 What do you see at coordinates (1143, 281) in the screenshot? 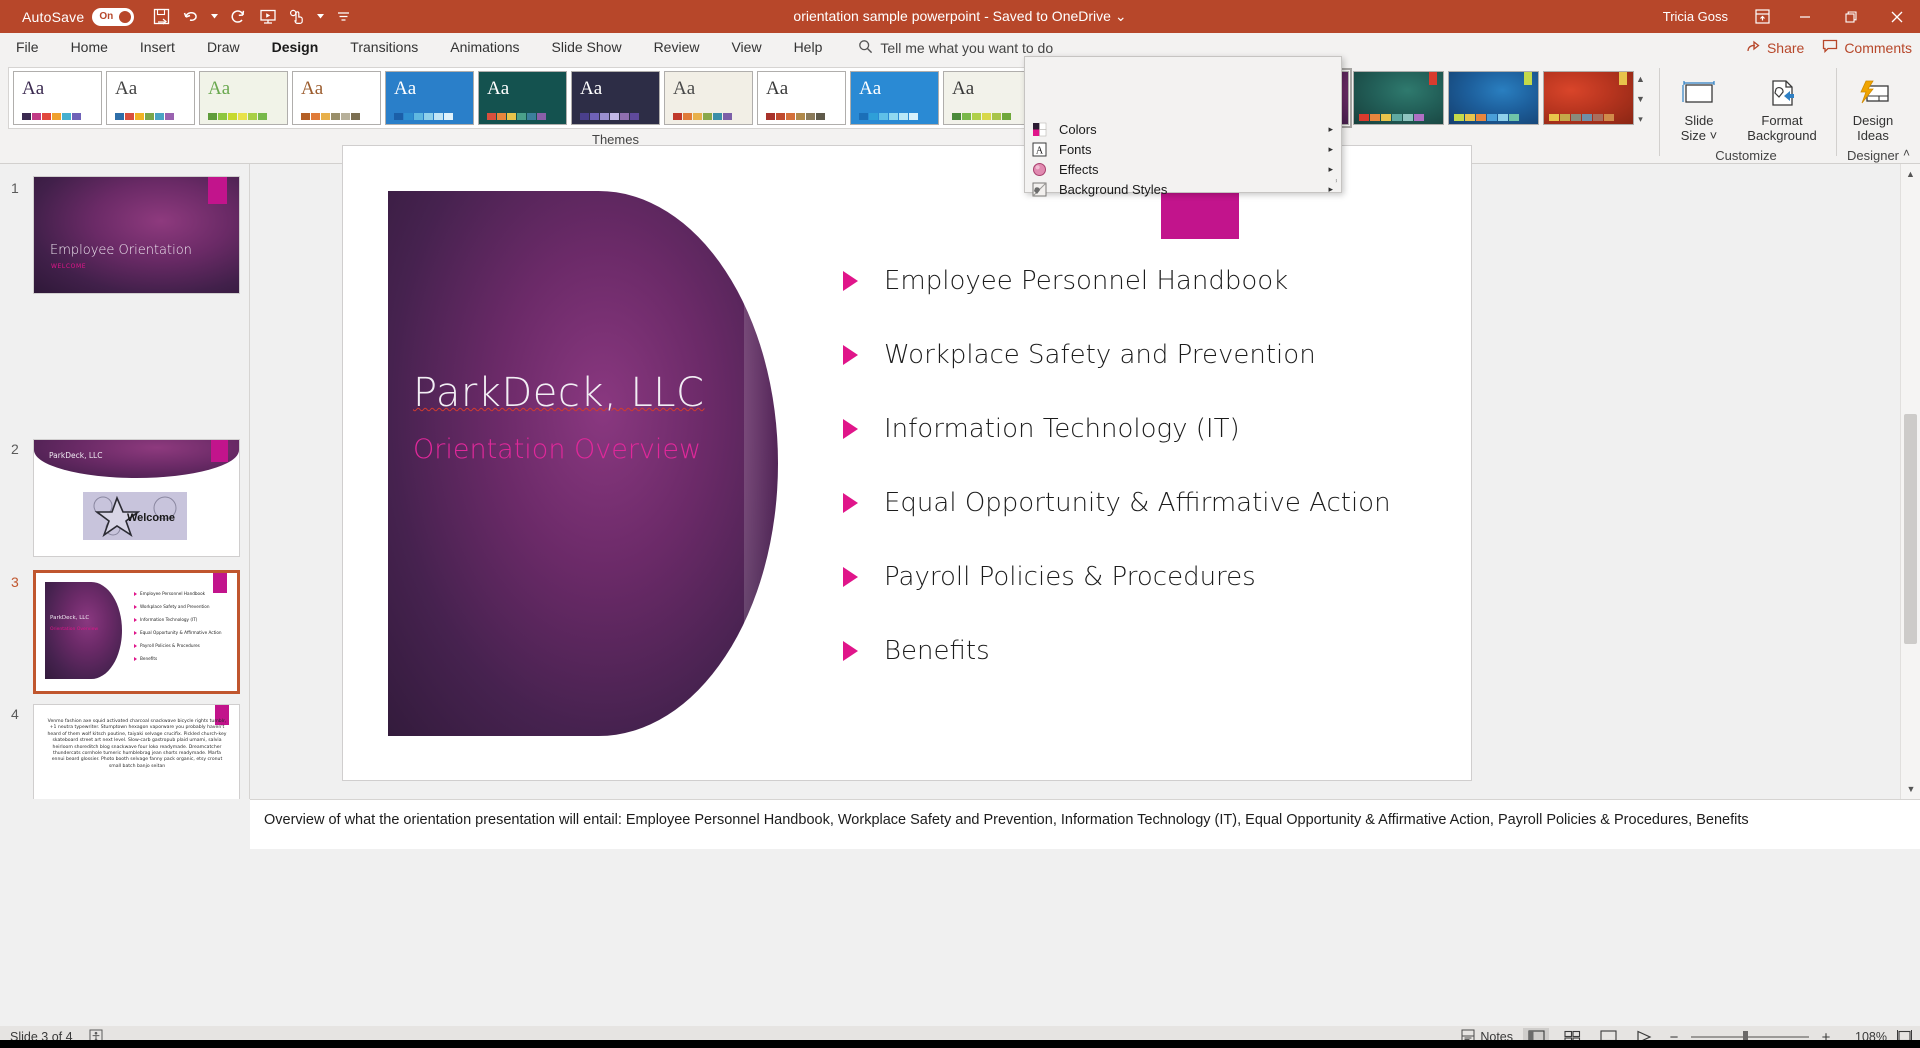
I see `slide-bullet-item: Employee Personnel Handbook` at bounding box center [1143, 281].